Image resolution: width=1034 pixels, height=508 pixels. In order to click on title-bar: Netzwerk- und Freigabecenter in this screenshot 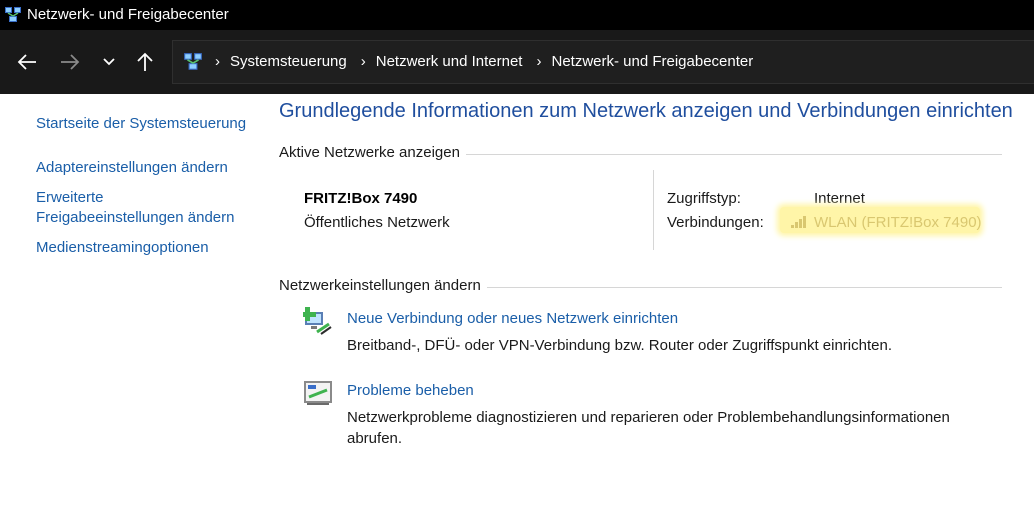, I will do `click(517, 15)`.